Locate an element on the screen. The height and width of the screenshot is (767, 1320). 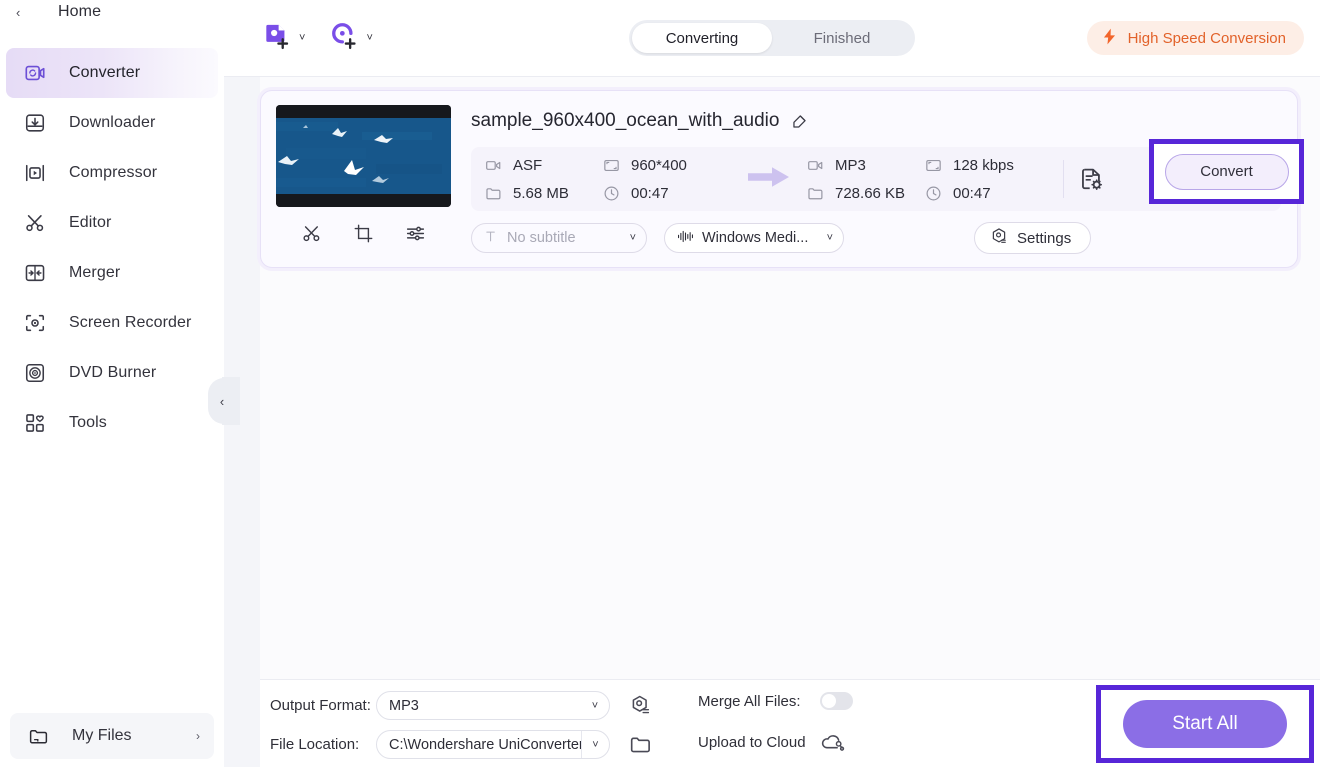
sidebar-footer: My Files › is located at coordinates (112, 740).